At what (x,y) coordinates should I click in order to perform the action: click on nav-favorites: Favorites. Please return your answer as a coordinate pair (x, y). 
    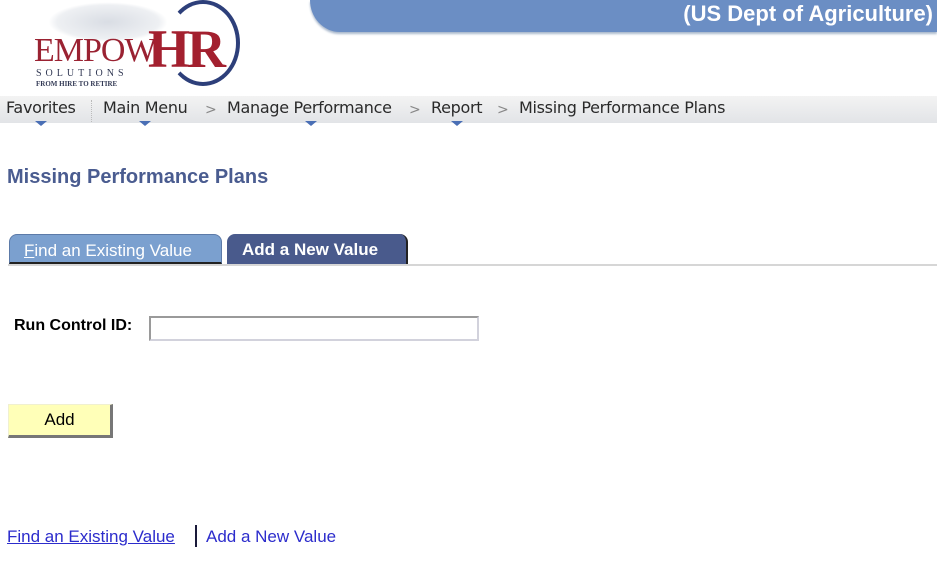
    Looking at the image, I should click on (41, 112).